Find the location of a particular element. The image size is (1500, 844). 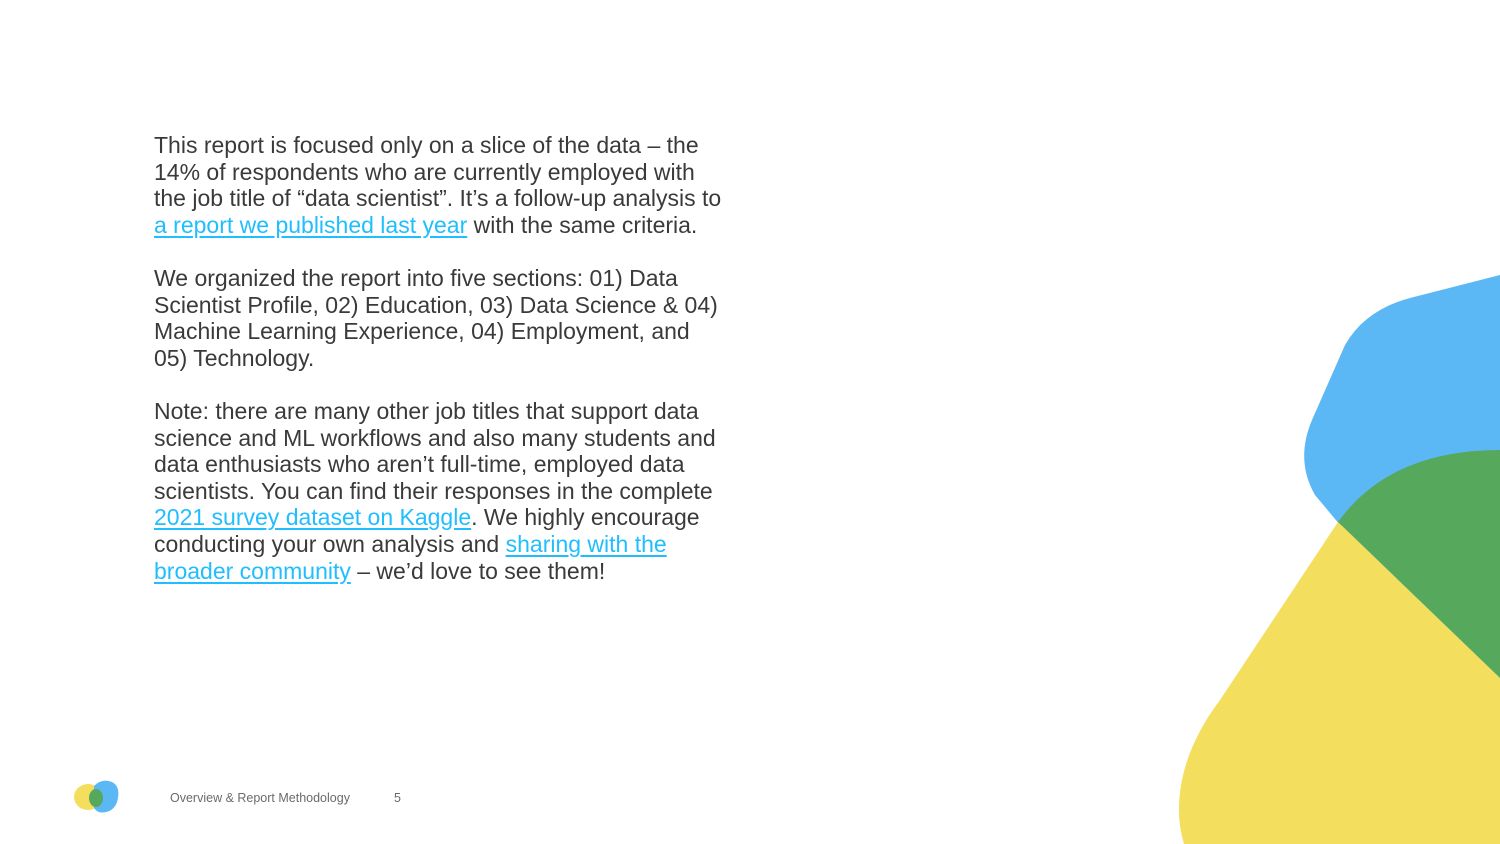

page-number: 5 is located at coordinates (397, 798).